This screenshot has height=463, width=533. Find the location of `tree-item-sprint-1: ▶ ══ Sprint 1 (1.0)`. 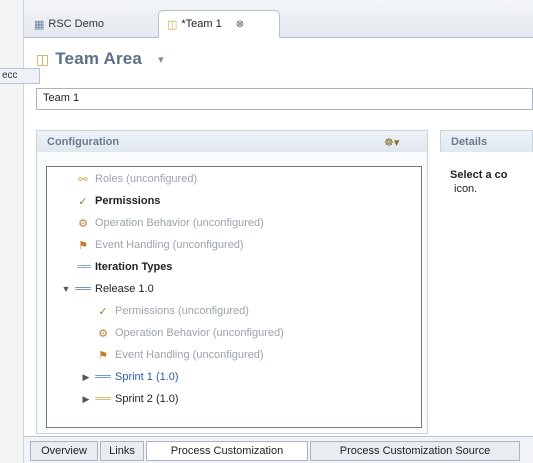

tree-item-sprint-1: ▶ ══ Sprint 1 (1.0) is located at coordinates (234, 377).